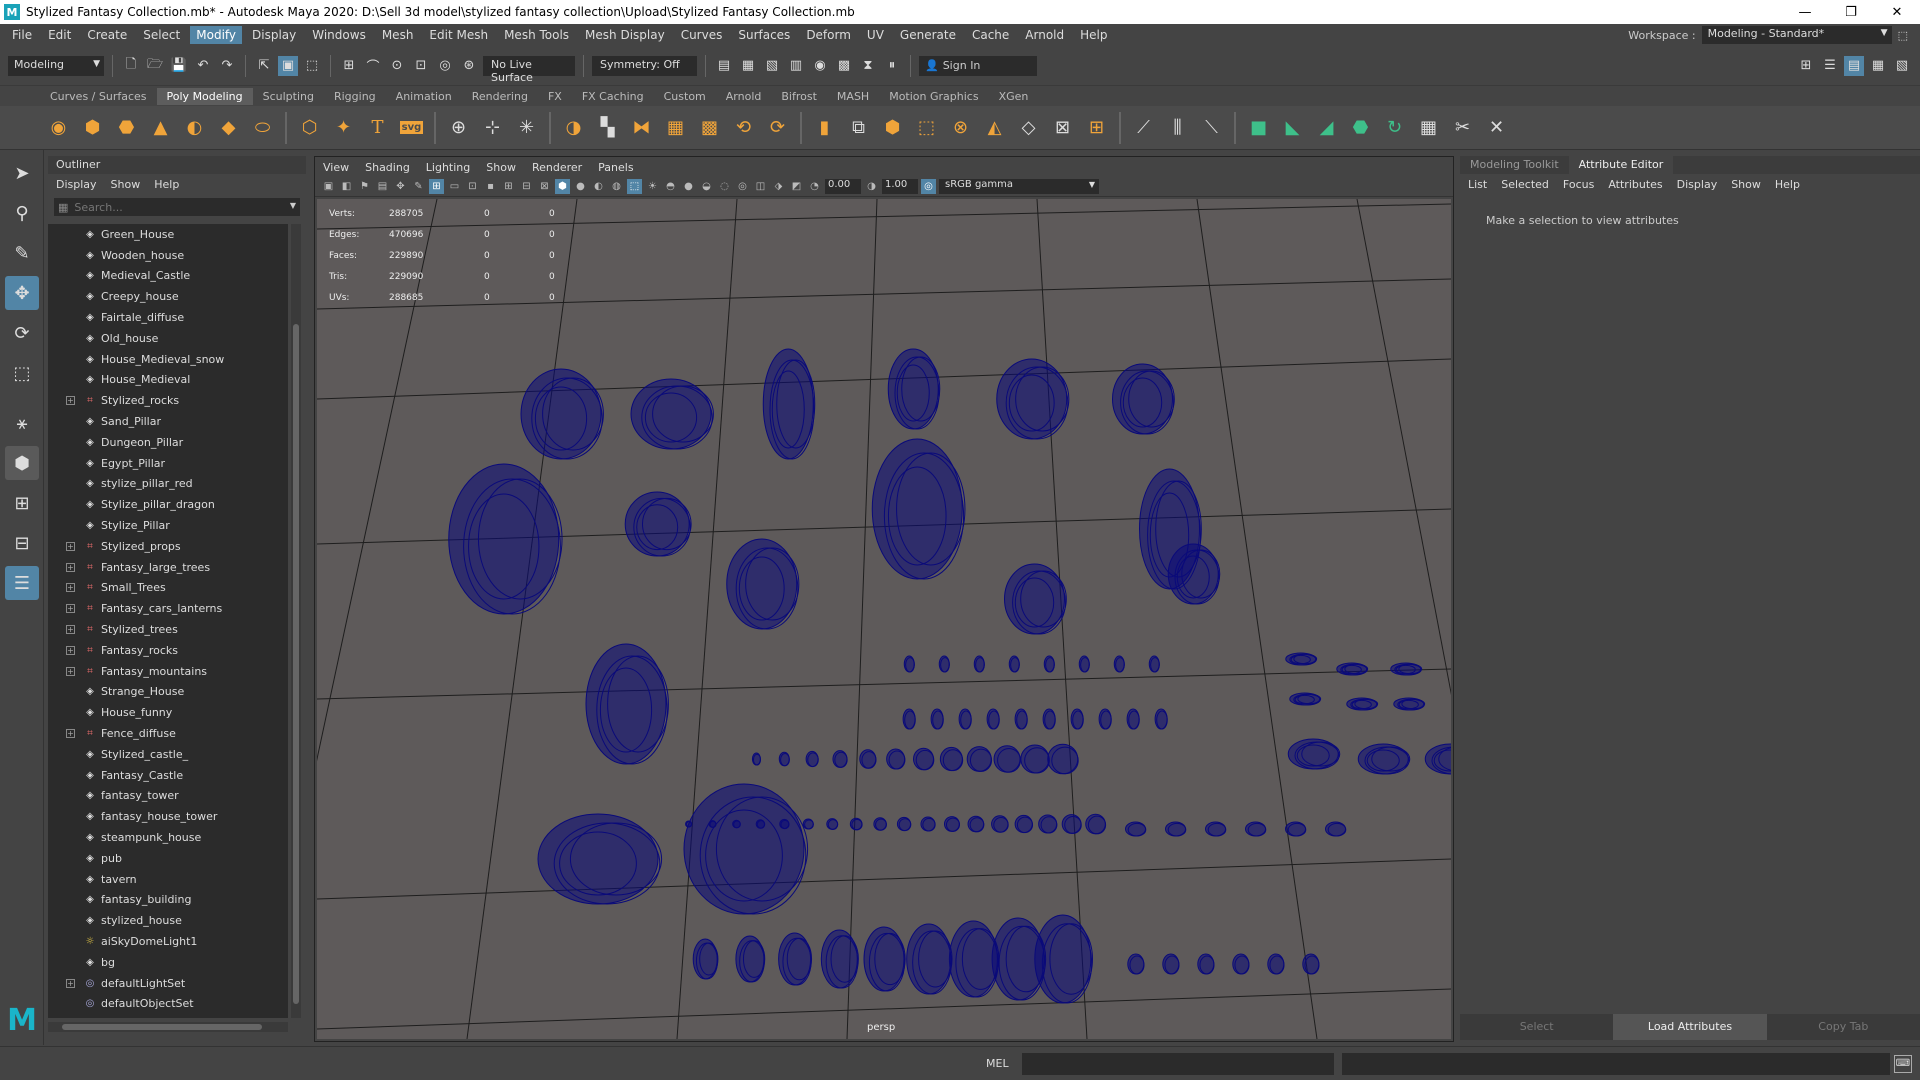  I want to click on minimize-button: —, so click(1805, 12).